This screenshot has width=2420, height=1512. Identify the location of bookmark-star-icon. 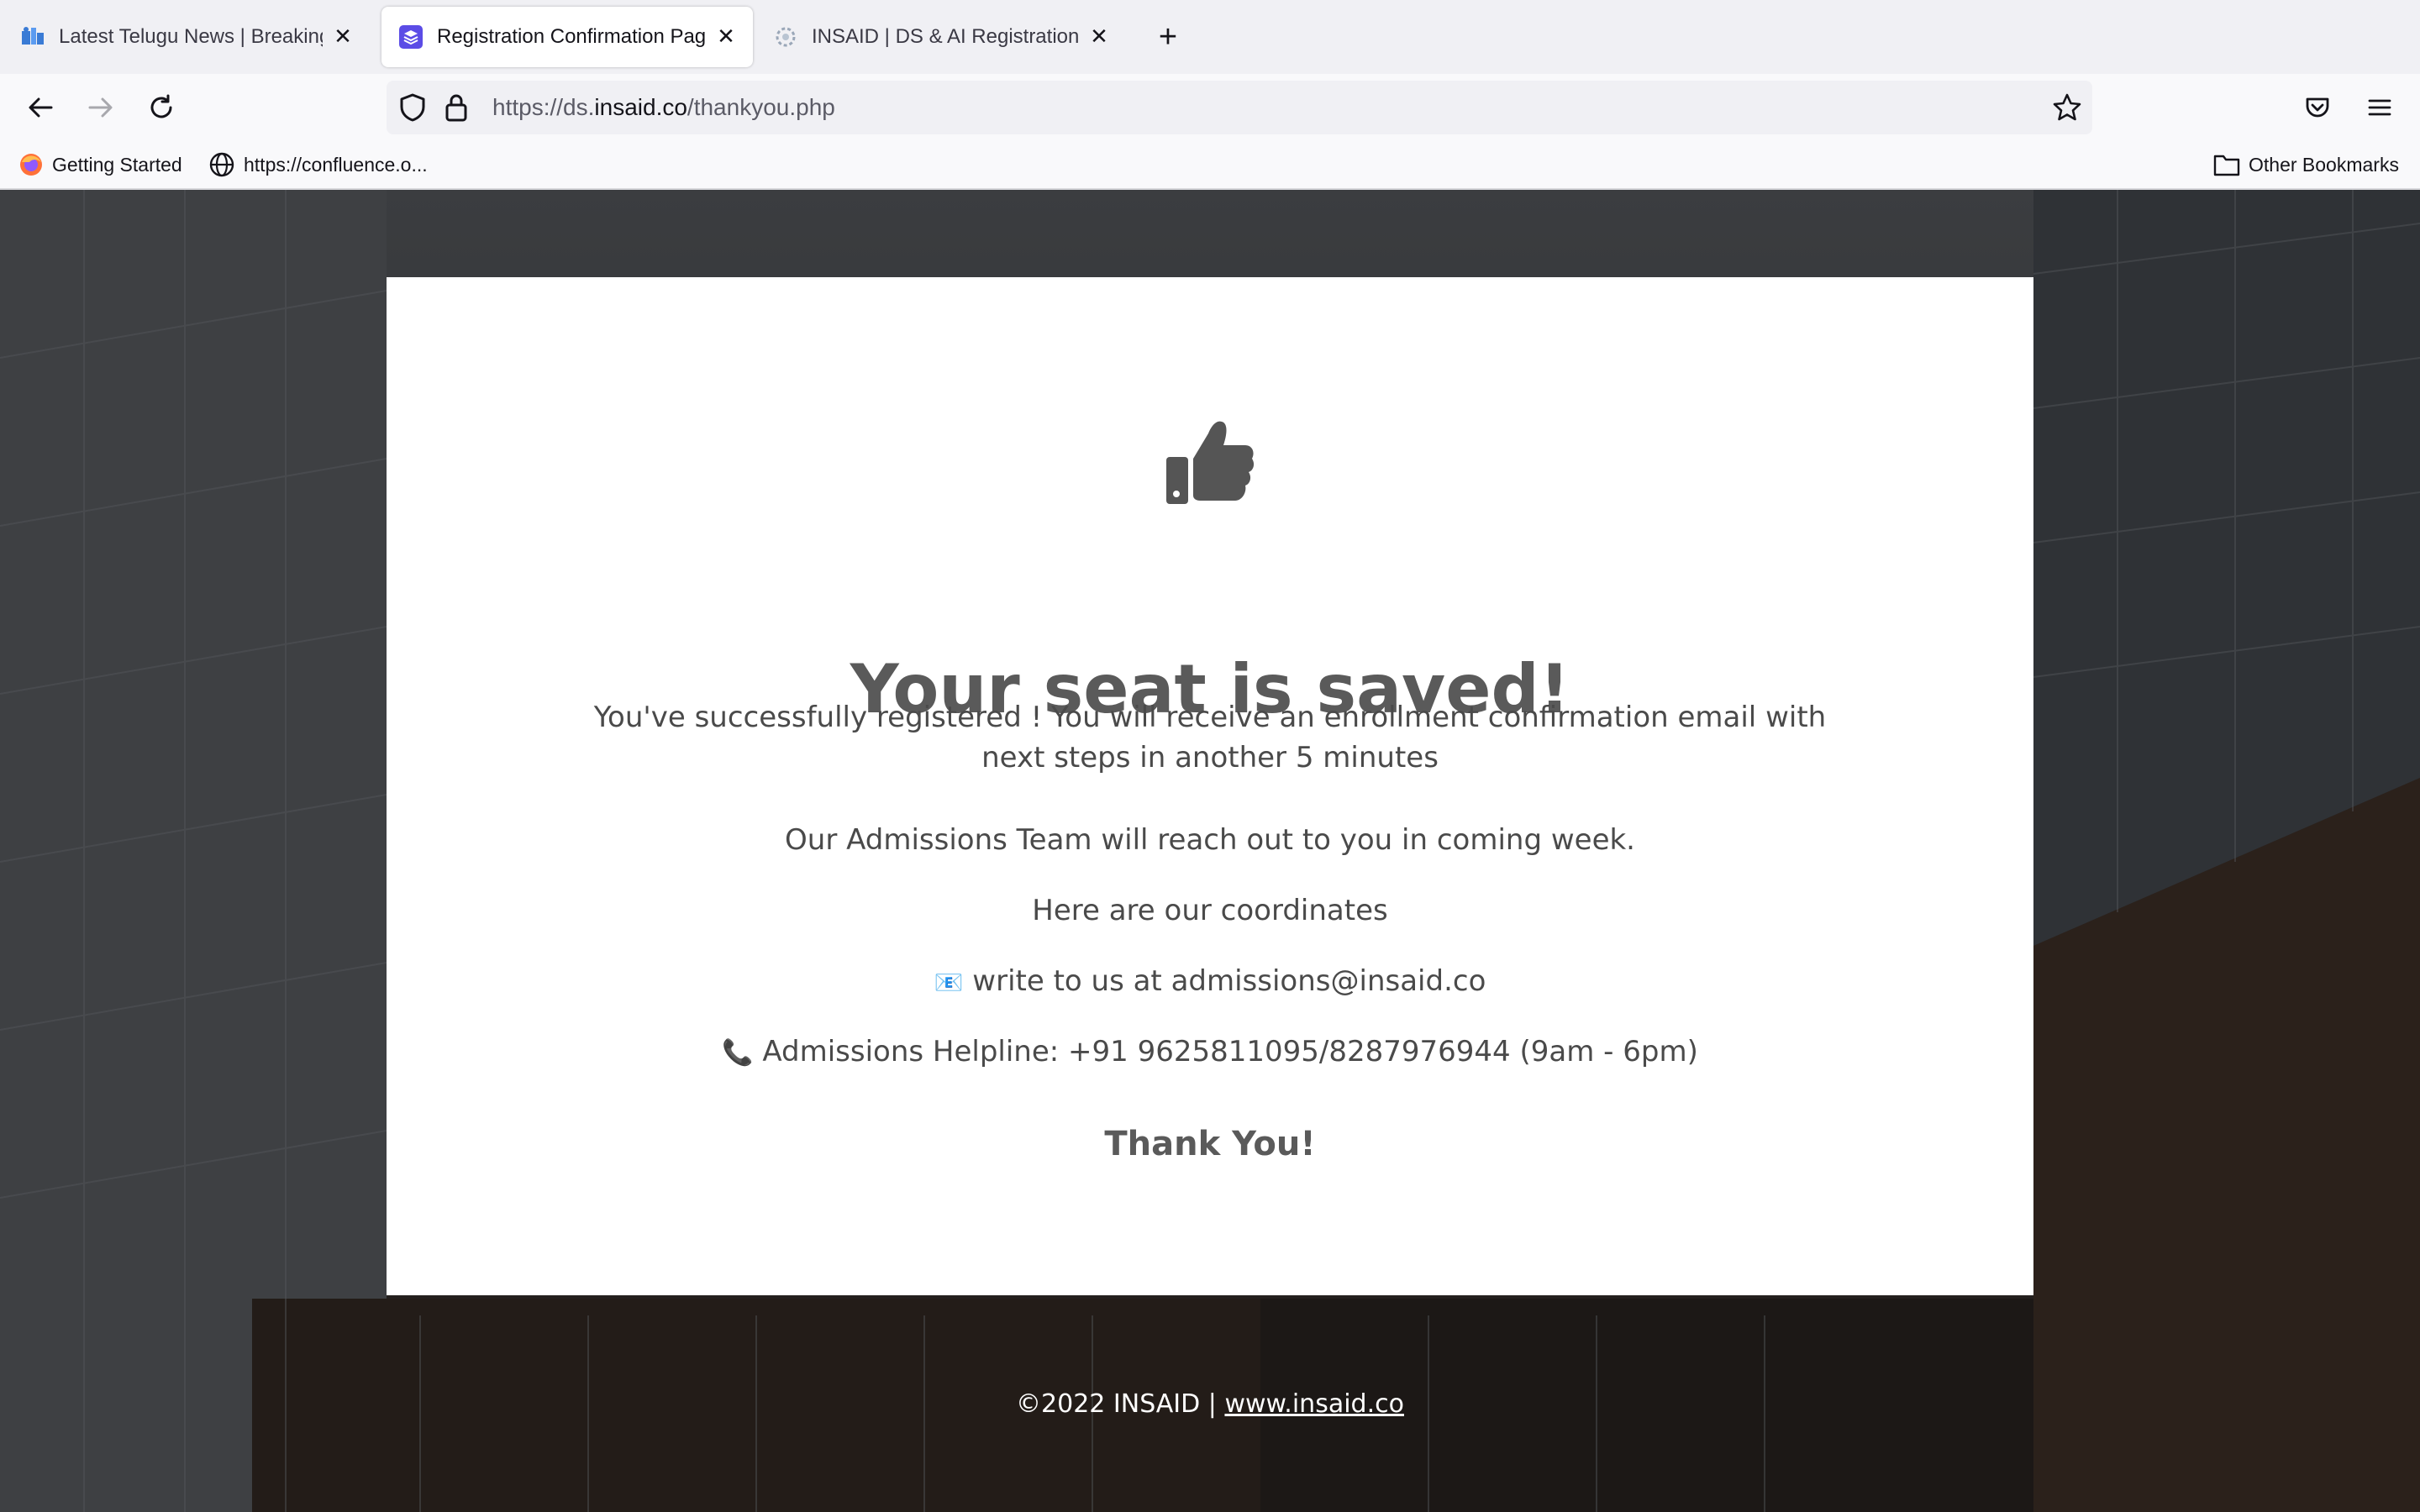
(2067, 109).